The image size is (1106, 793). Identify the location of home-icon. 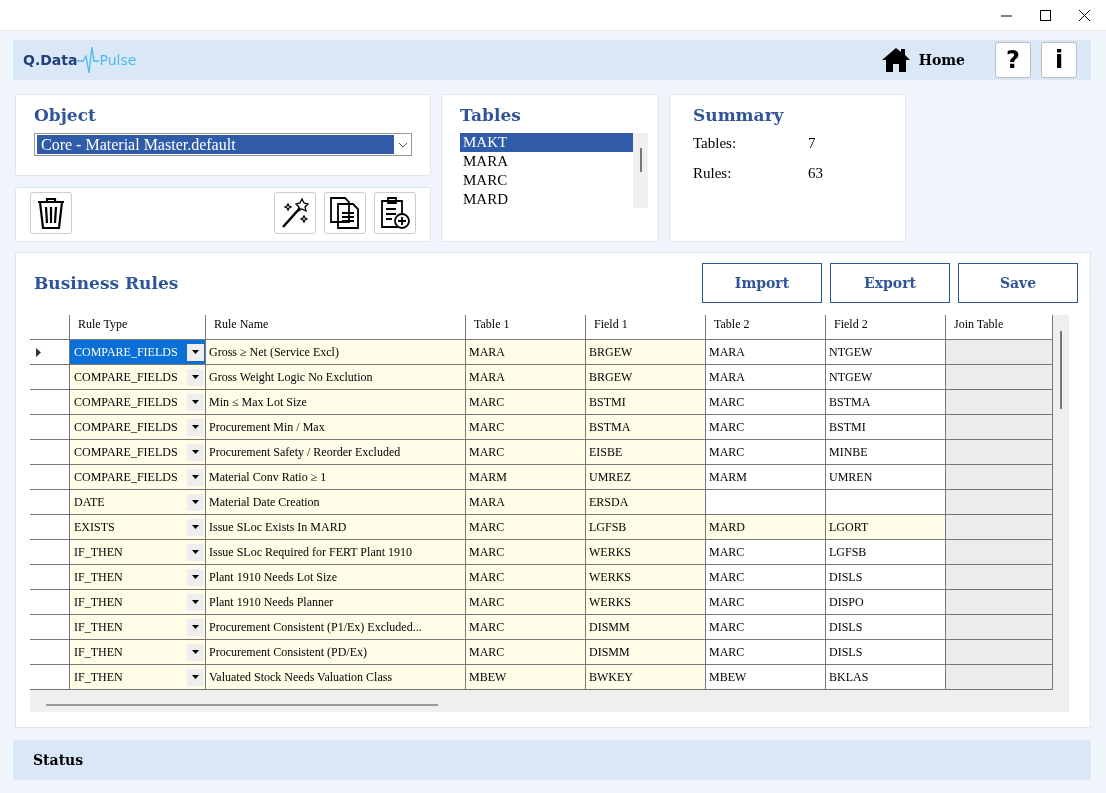
(895, 60).